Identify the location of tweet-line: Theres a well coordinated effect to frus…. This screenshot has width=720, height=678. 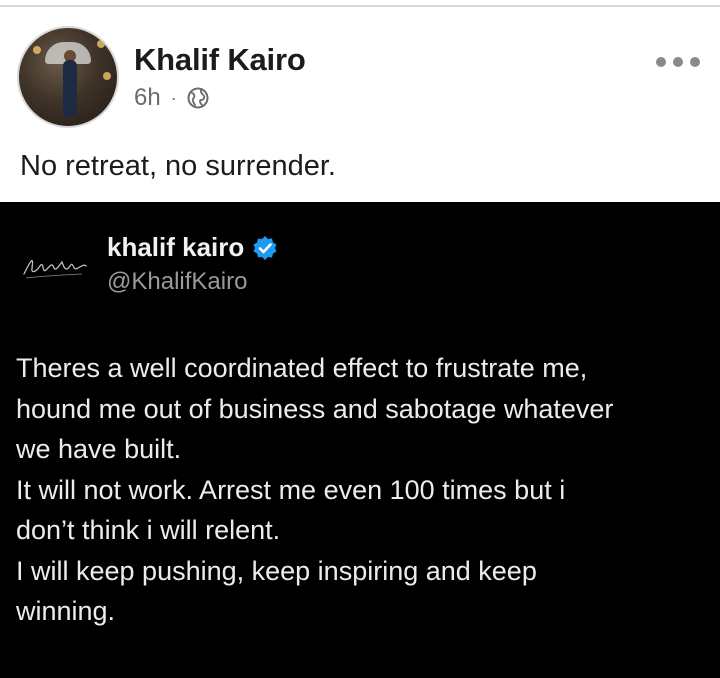
(302, 368).